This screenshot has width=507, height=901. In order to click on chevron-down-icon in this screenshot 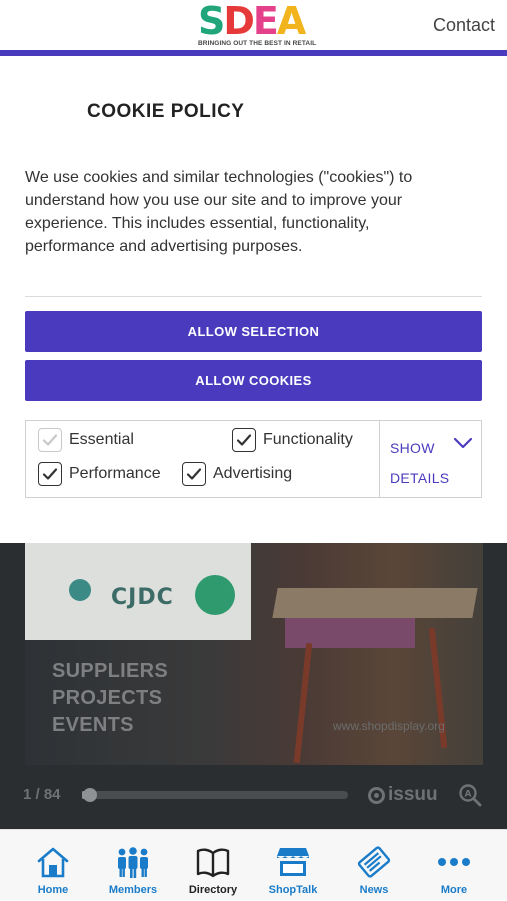, I will do `click(463, 443)`.